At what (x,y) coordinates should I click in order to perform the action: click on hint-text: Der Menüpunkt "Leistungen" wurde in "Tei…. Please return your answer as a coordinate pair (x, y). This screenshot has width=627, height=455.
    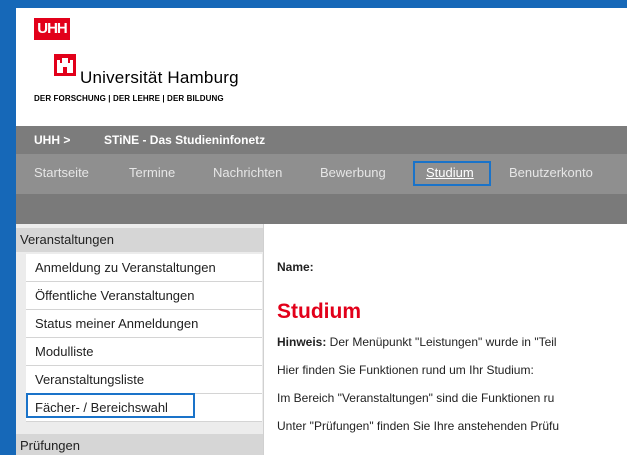
    Looking at the image, I should click on (441, 342).